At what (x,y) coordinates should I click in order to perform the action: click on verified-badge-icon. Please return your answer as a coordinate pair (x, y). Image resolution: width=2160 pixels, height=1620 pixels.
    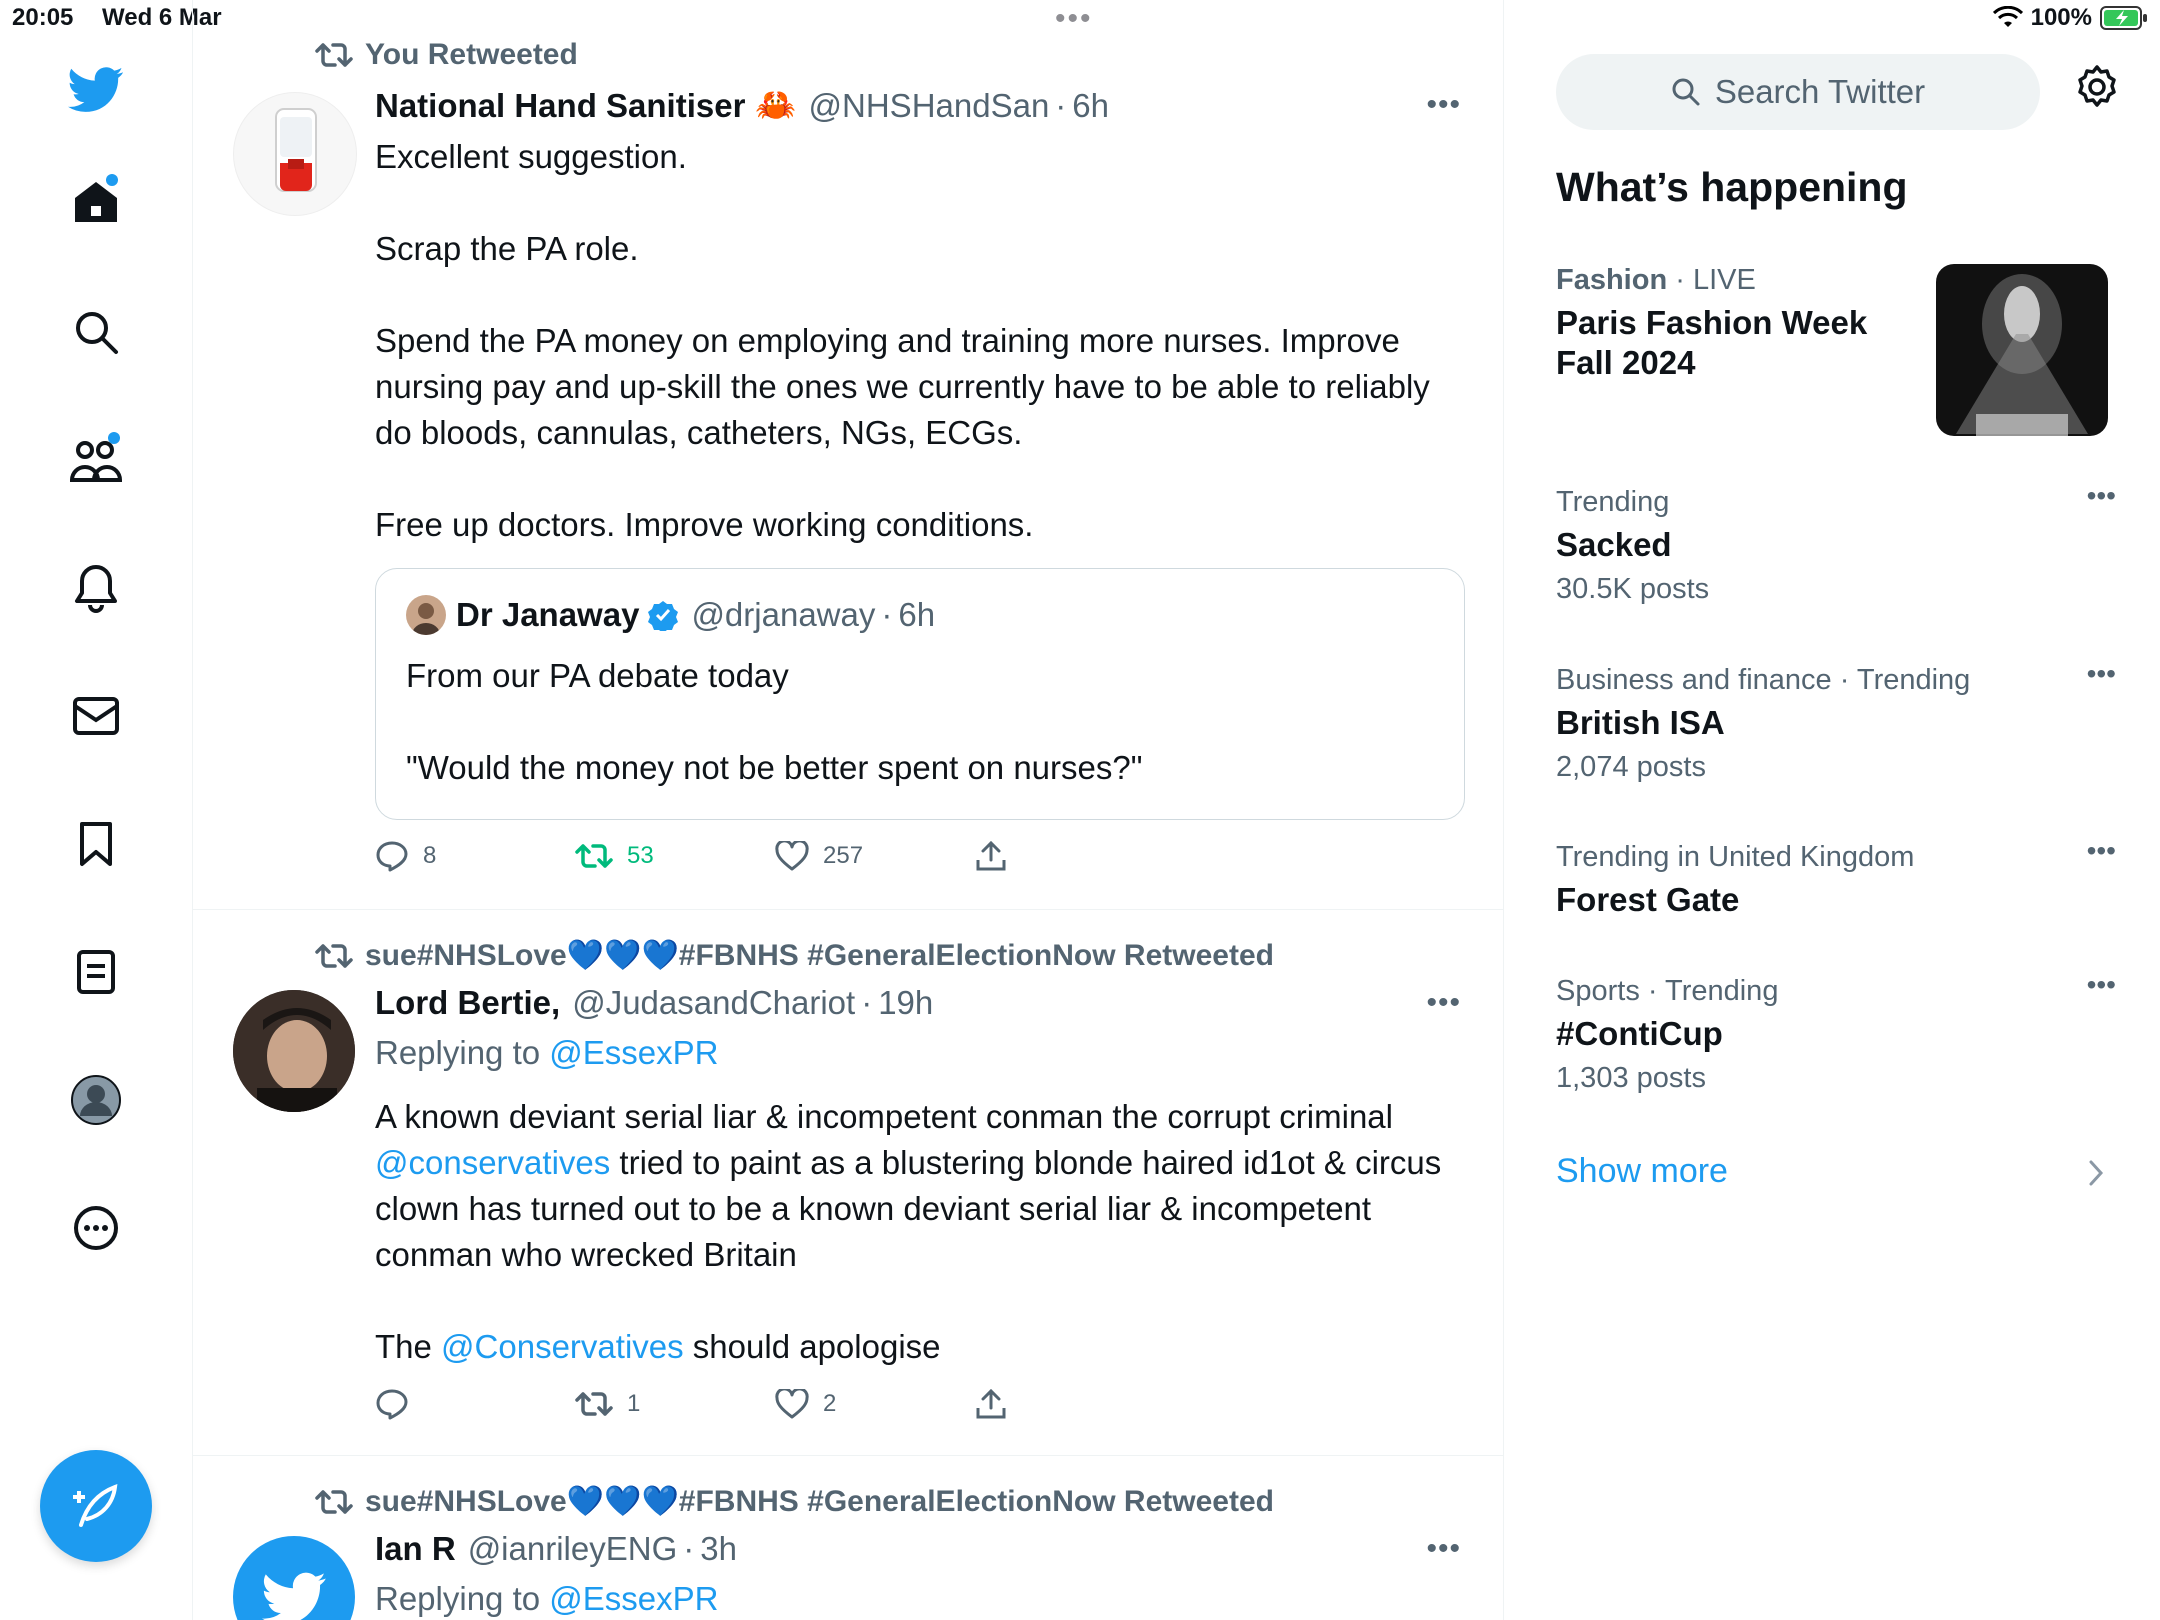
    Looking at the image, I should click on (663, 616).